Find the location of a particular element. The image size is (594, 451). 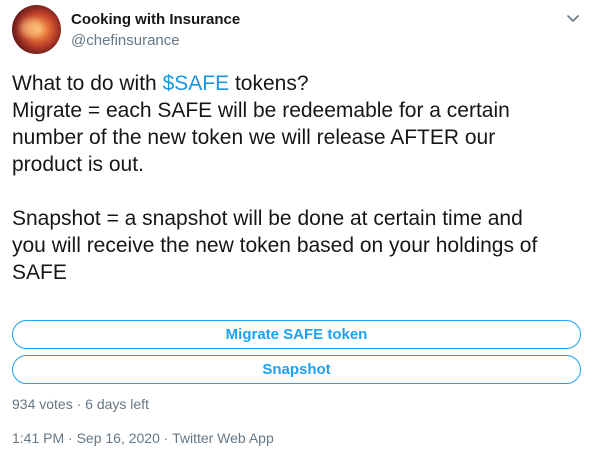

tweet-line: SAFE is located at coordinates (39, 272).